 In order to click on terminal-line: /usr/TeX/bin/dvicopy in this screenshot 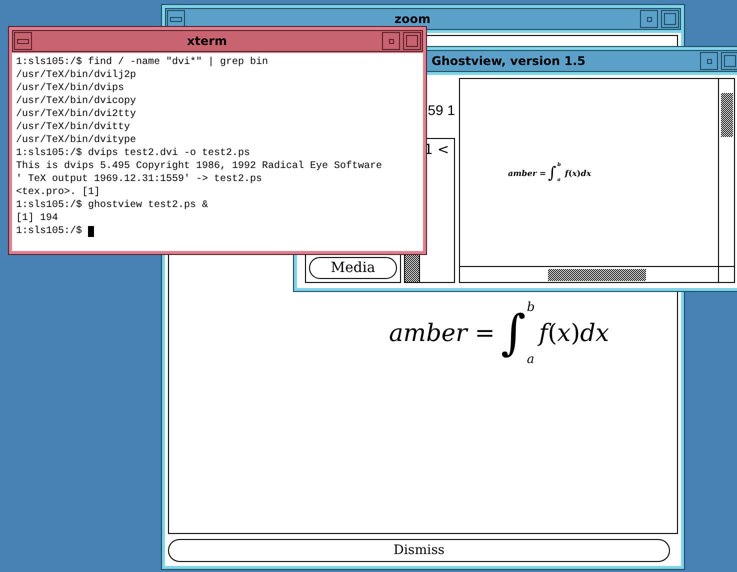, I will do `click(76, 101)`.